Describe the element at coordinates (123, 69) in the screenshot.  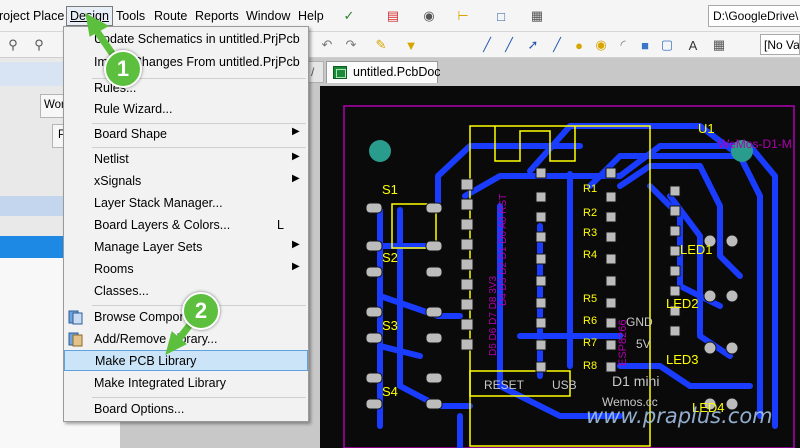
I see `callout-badge-1: 1` at that location.